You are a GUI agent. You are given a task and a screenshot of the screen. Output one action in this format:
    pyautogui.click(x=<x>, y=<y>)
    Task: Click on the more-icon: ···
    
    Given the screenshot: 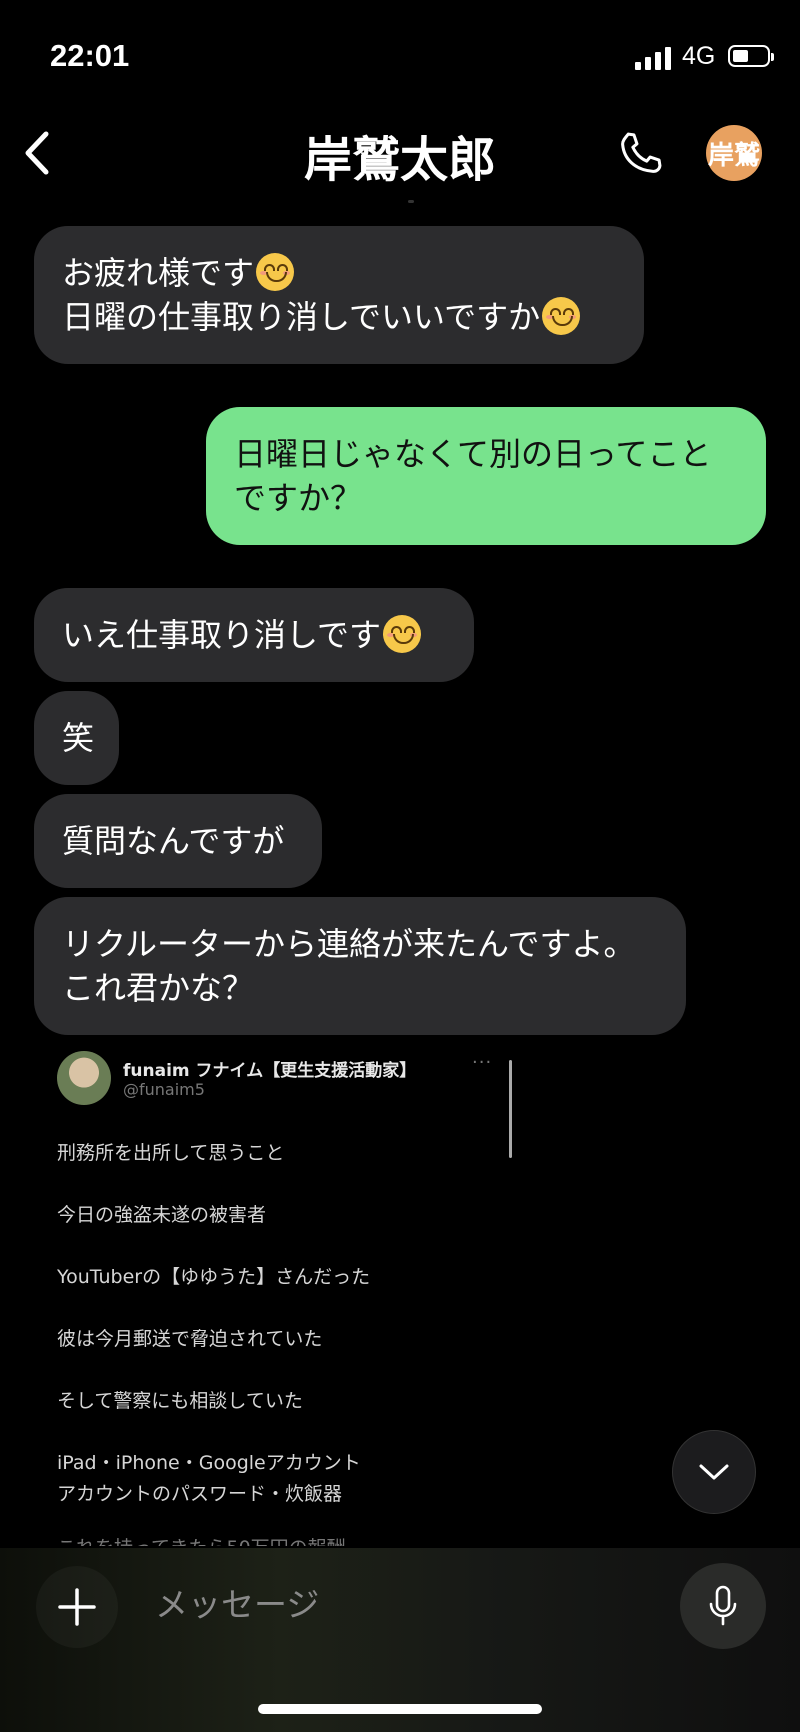 What is the action you would take?
    pyautogui.click(x=482, y=1062)
    